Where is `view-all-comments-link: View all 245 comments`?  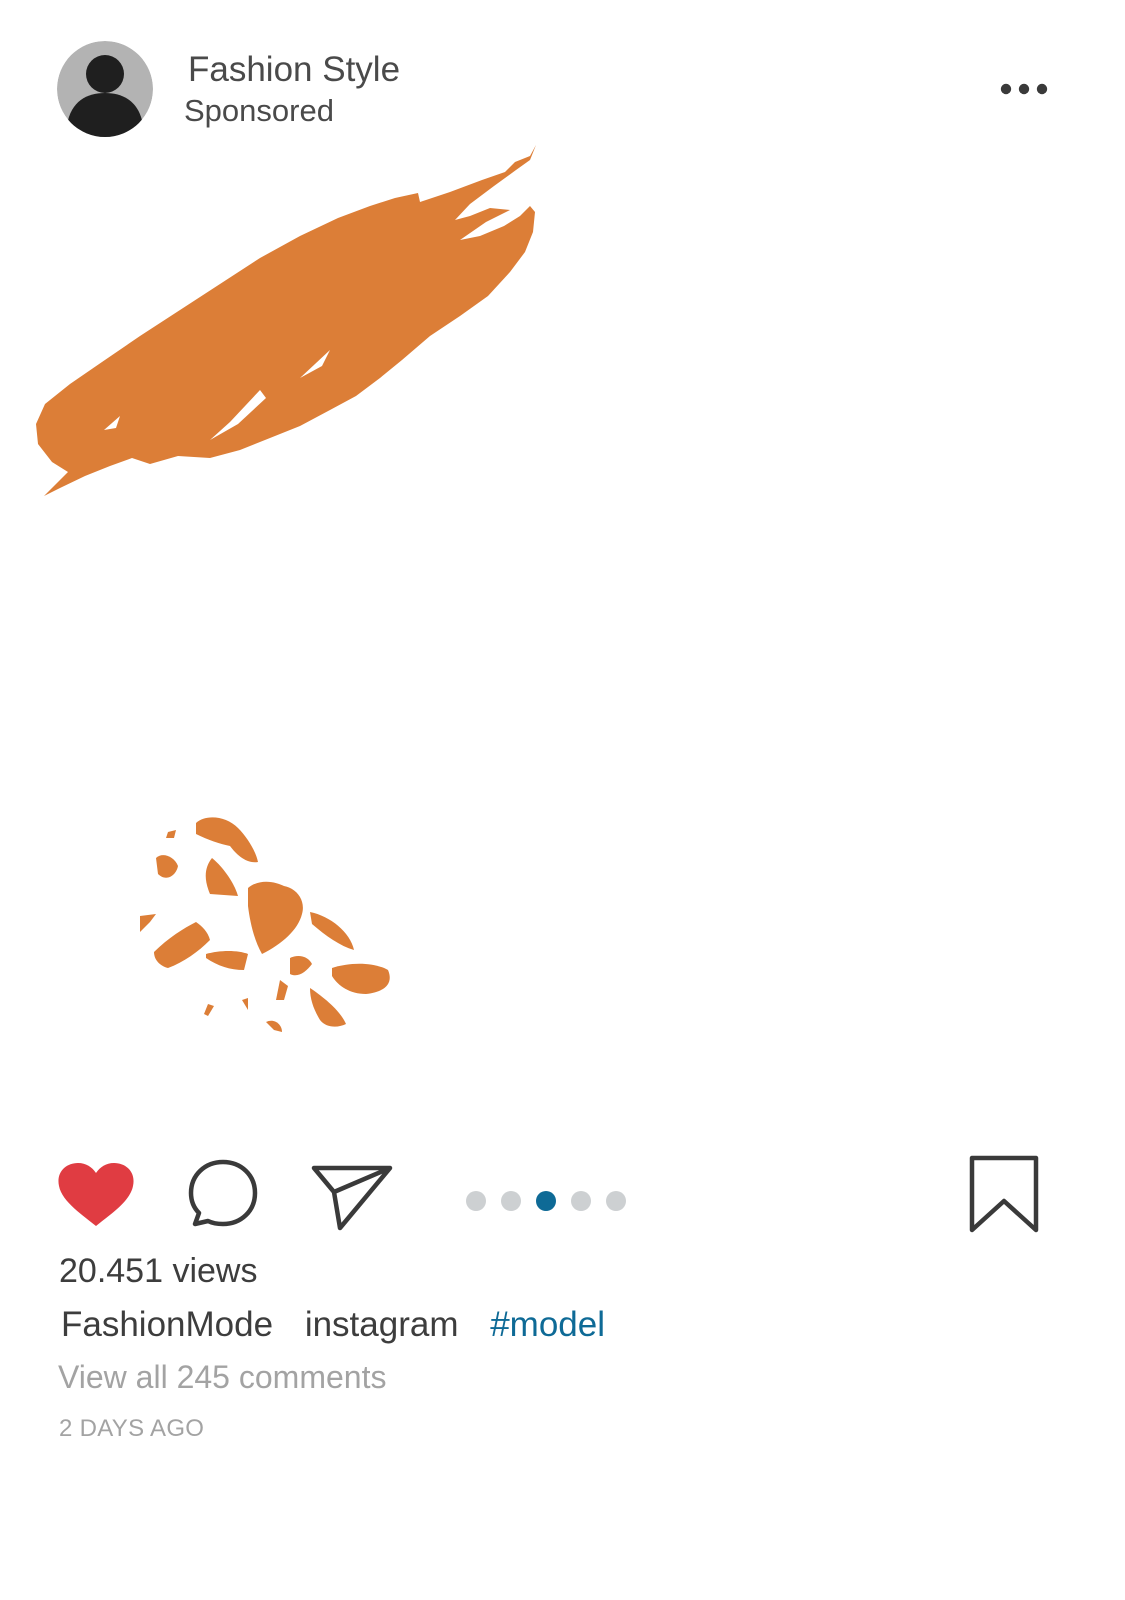 view-all-comments-link: View all 245 comments is located at coordinates (222, 1377).